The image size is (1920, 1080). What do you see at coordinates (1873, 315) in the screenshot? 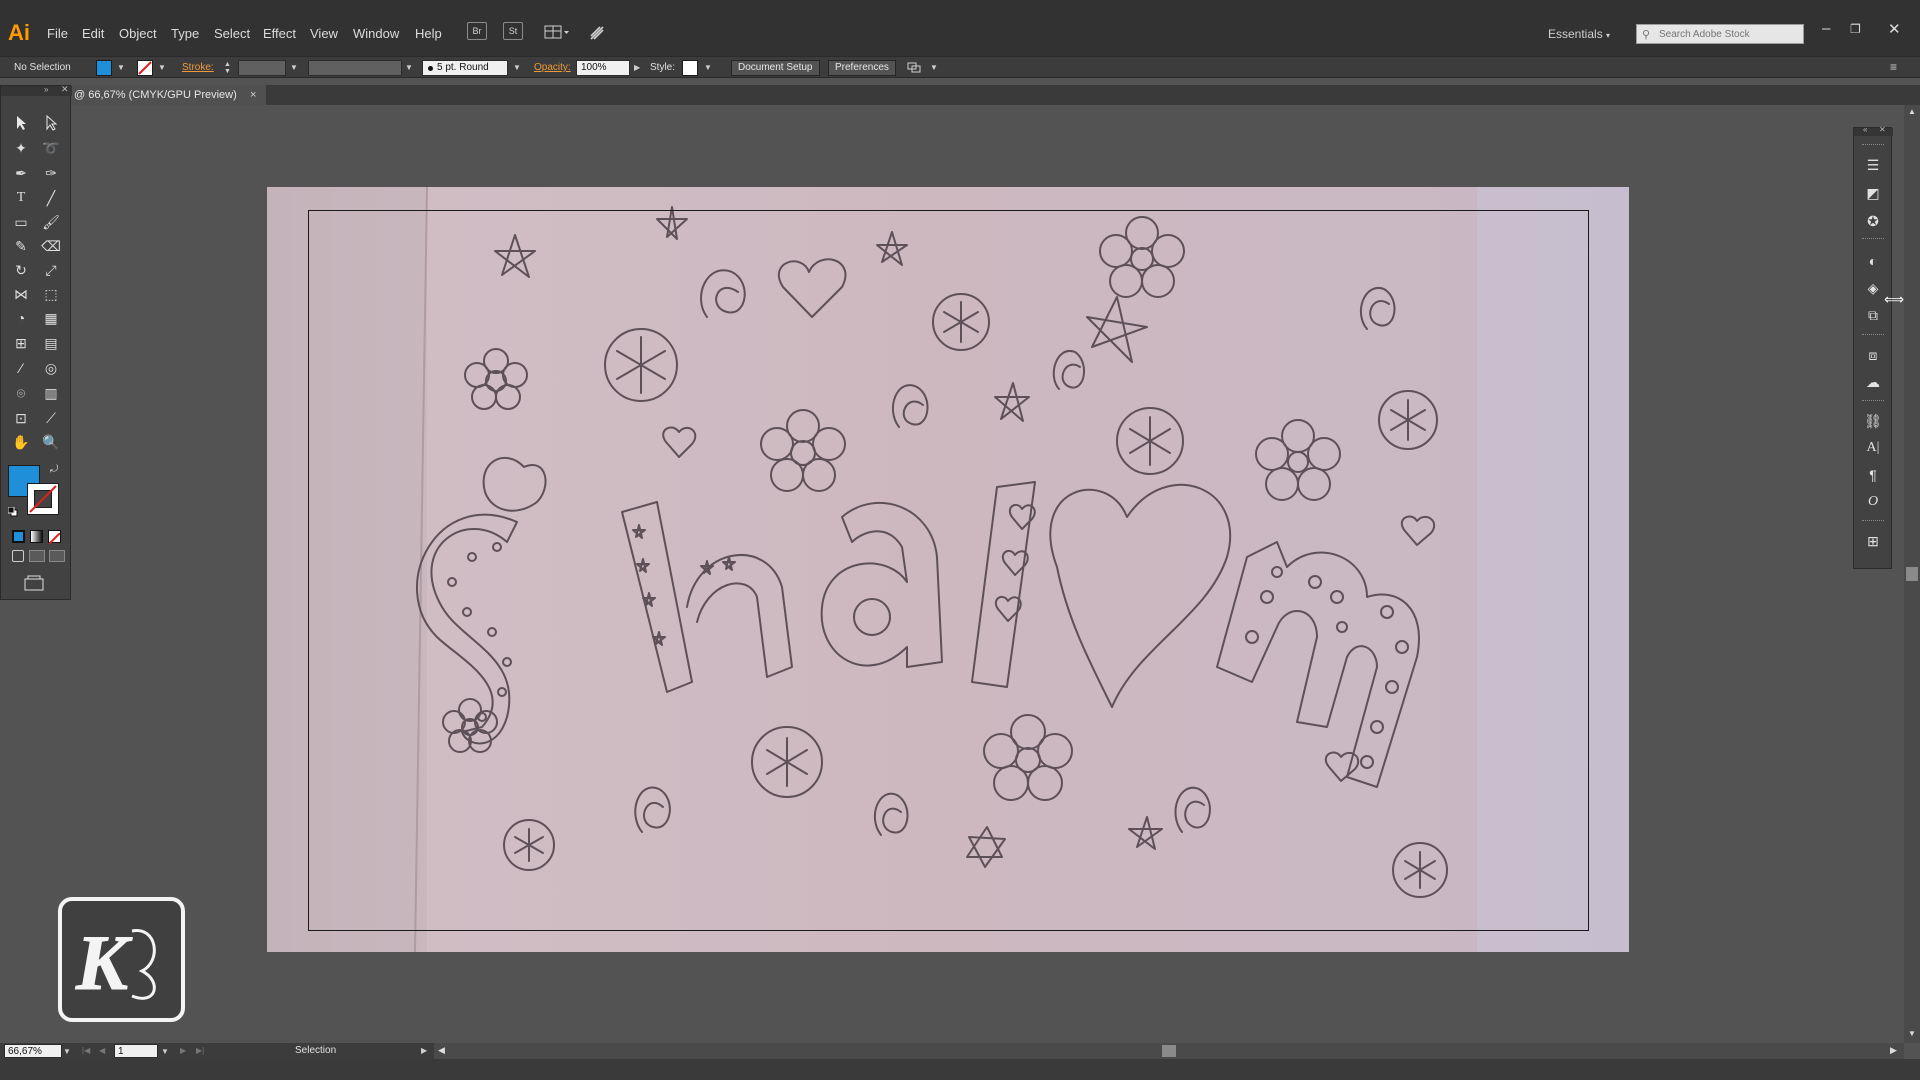
I see `artboards-panel-icon: ⧉` at bounding box center [1873, 315].